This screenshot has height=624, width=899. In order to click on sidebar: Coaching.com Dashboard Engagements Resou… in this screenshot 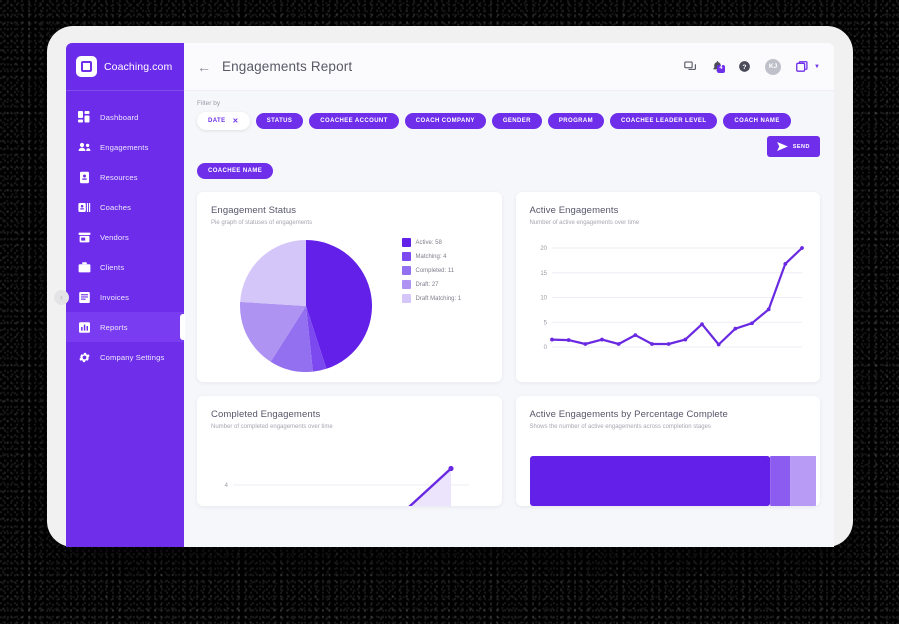, I will do `click(125, 295)`.